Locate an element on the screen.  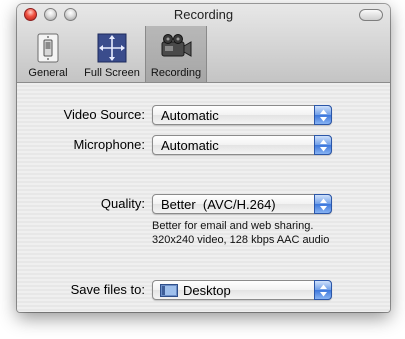
video-camera-icon is located at coordinates (176, 45).